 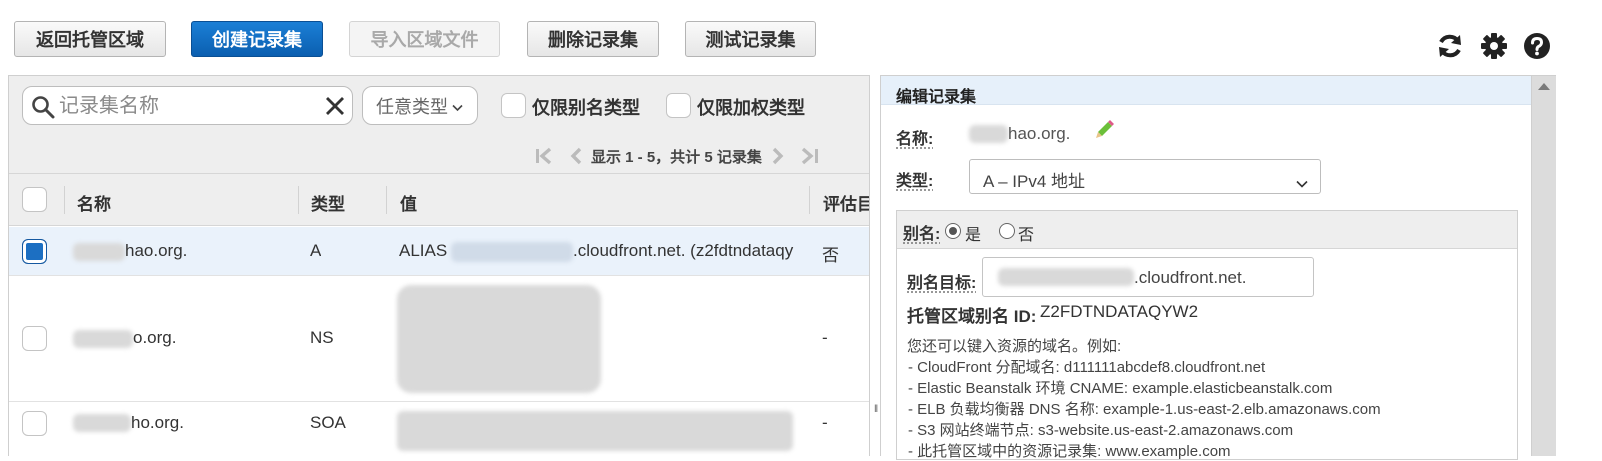 I want to click on alias-only-checkbox, so click(x=513, y=105).